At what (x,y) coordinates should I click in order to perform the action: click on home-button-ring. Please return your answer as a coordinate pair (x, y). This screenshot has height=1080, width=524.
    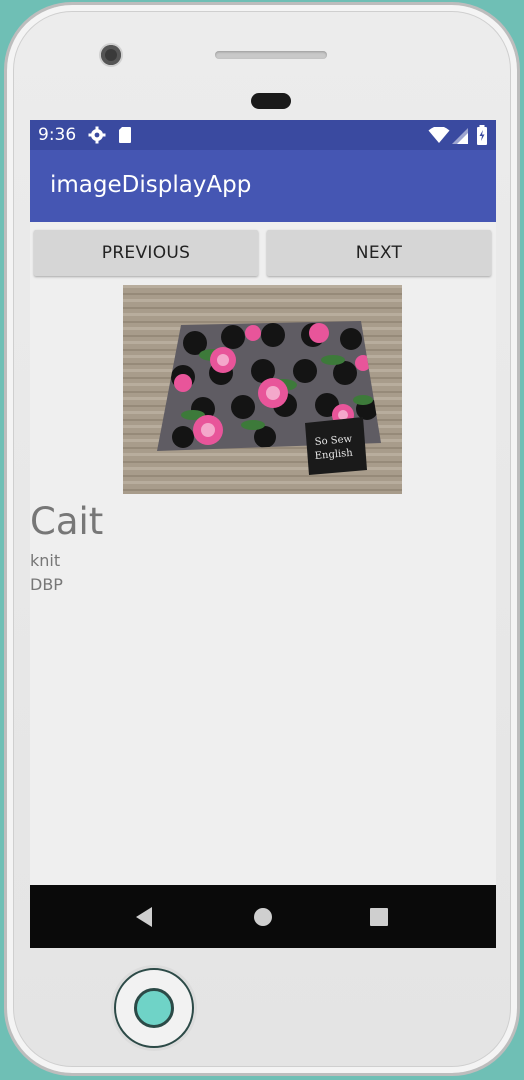
    Looking at the image, I should click on (154, 1008).